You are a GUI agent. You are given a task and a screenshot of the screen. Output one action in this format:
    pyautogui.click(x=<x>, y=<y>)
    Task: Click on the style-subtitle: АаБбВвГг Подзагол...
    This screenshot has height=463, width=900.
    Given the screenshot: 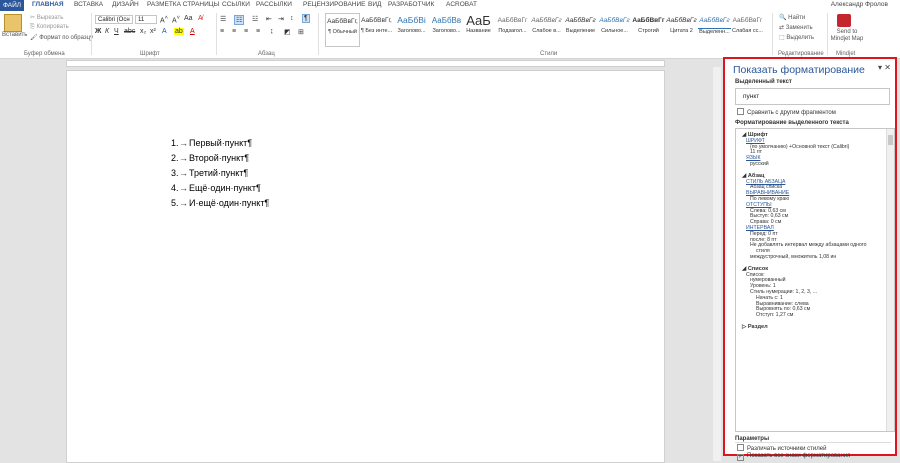 What is the action you would take?
    pyautogui.click(x=512, y=29)
    